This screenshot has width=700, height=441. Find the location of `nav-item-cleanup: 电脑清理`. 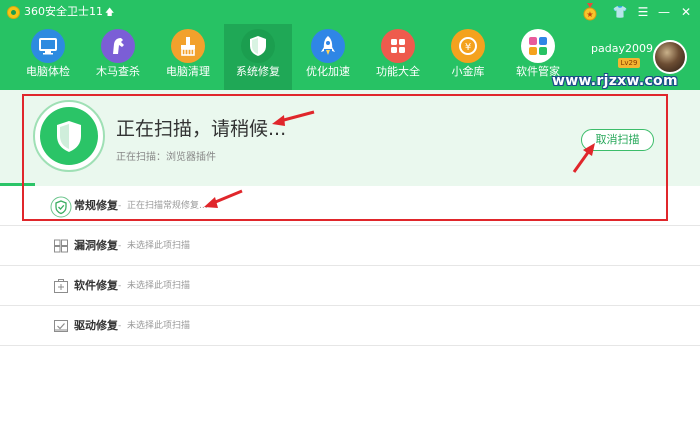

nav-item-cleanup: 电脑清理 is located at coordinates (188, 57).